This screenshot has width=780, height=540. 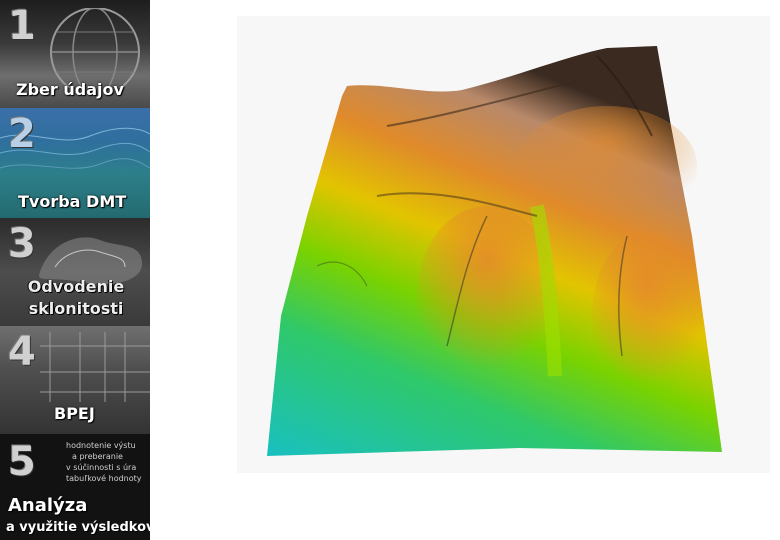 What do you see at coordinates (22, 352) in the screenshot?
I see `step-number: 4` at bounding box center [22, 352].